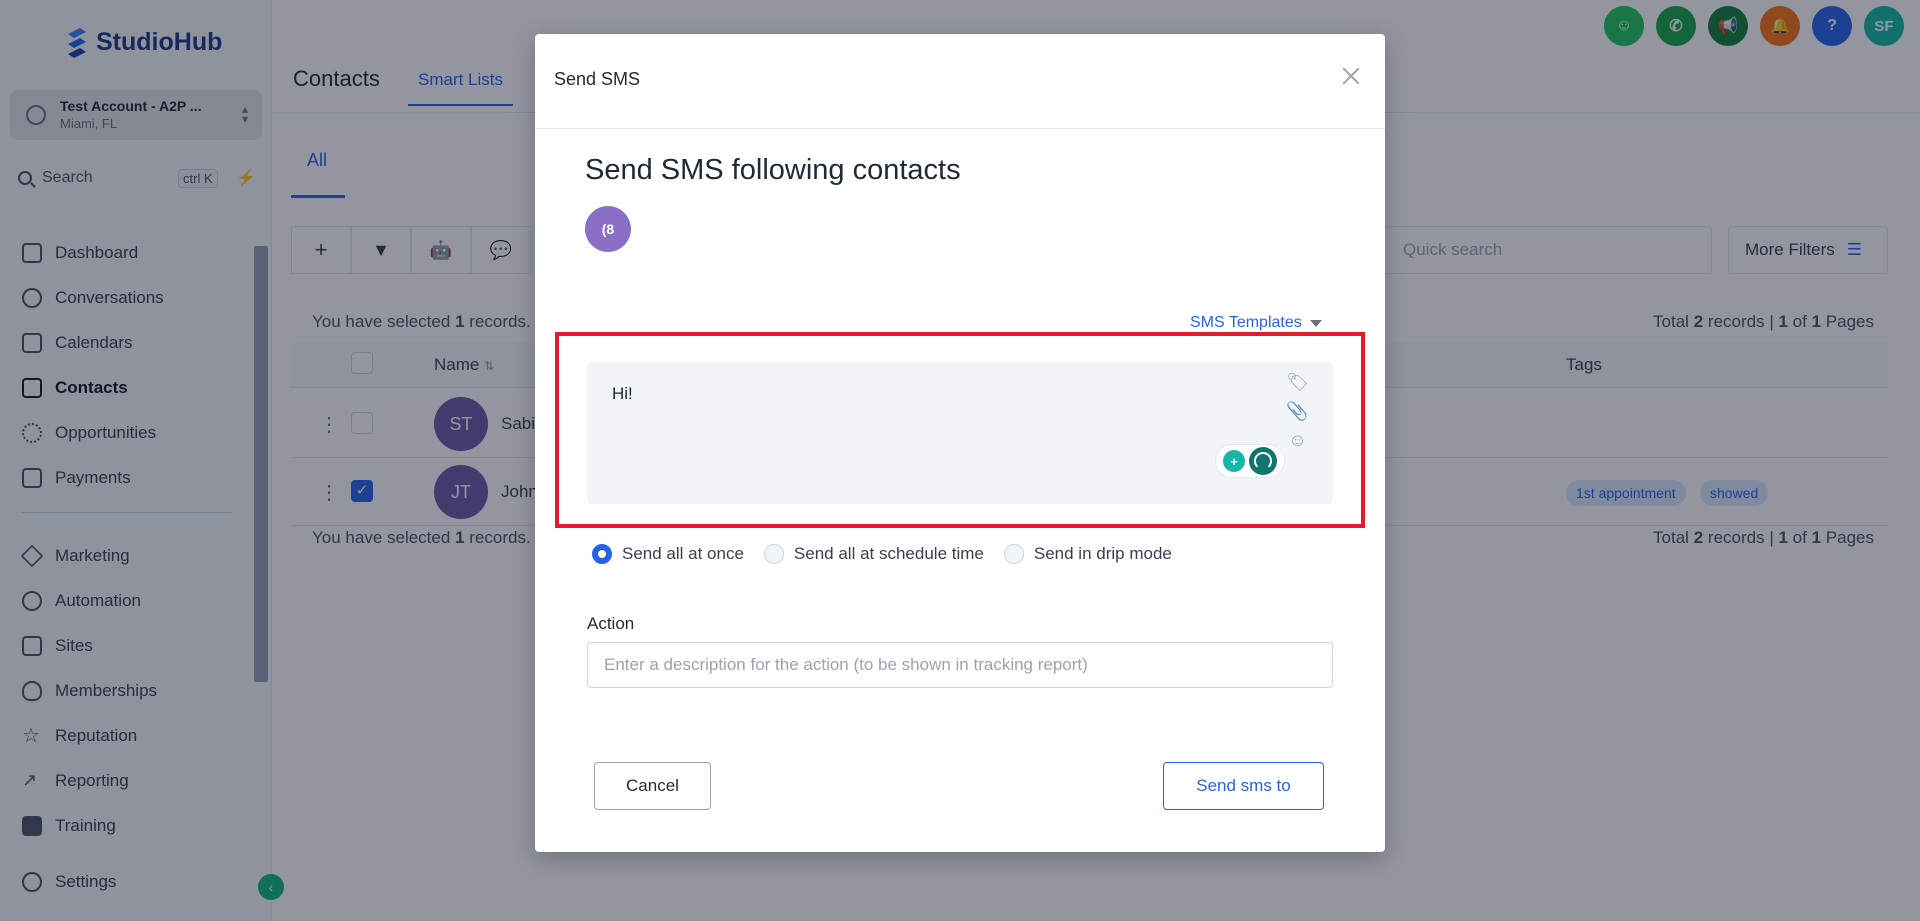 The height and width of the screenshot is (921, 1920). Describe the element at coordinates (652, 786) in the screenshot. I see `cancel-button: Cancel` at that location.